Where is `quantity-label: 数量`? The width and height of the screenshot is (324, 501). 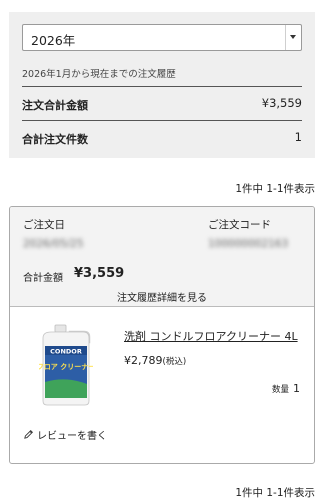 quantity-label: 数量 is located at coordinates (280, 390).